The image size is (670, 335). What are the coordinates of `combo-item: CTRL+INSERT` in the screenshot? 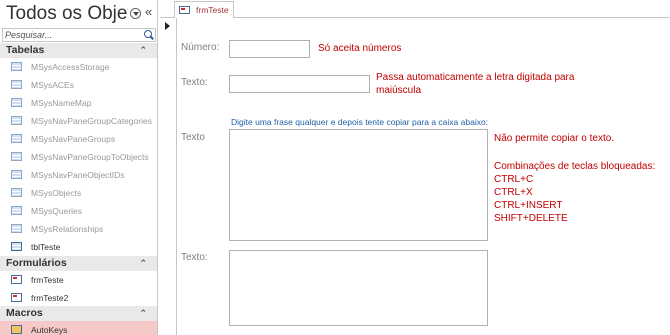 It's located at (528, 205).